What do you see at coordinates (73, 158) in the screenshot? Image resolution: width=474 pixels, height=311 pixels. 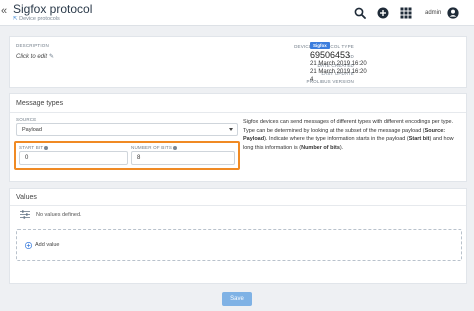 I see `start-bit-input: 0` at bounding box center [73, 158].